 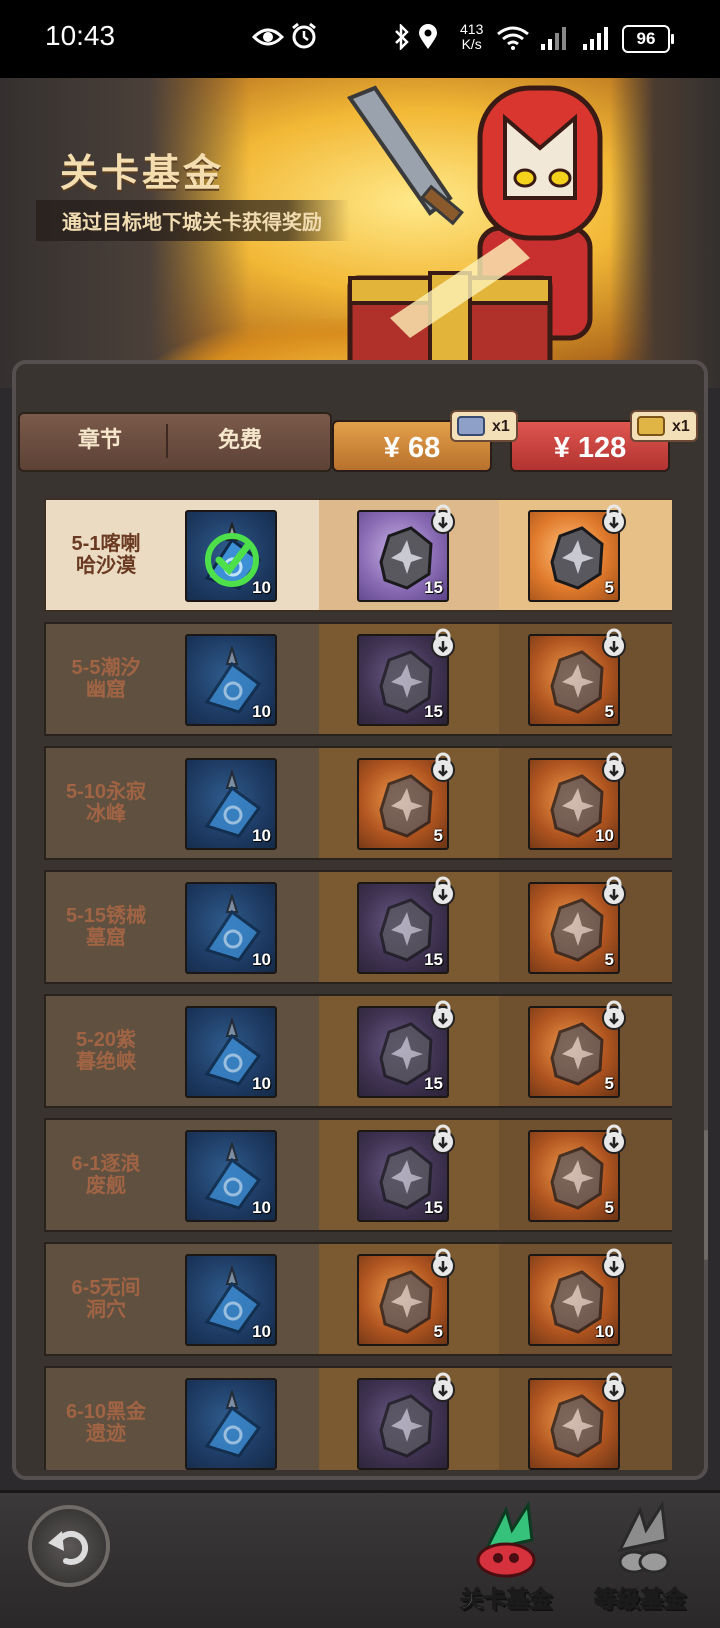 What do you see at coordinates (231, 1424) in the screenshot?
I see `free-reward-item` at bounding box center [231, 1424].